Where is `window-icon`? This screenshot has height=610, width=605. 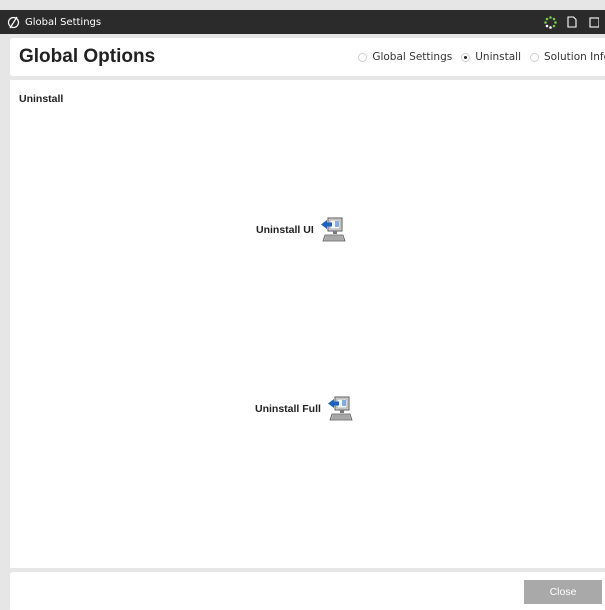
window-icon is located at coordinates (594, 22).